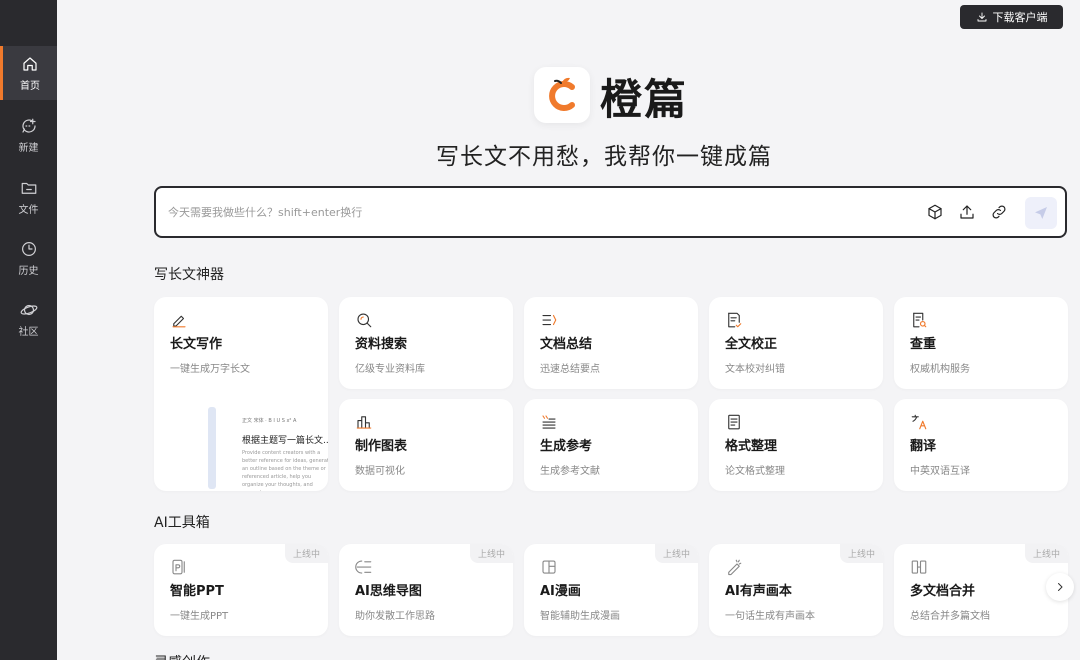 The width and height of the screenshot is (1080, 660). I want to click on tool-title: 智能PPT, so click(197, 591).